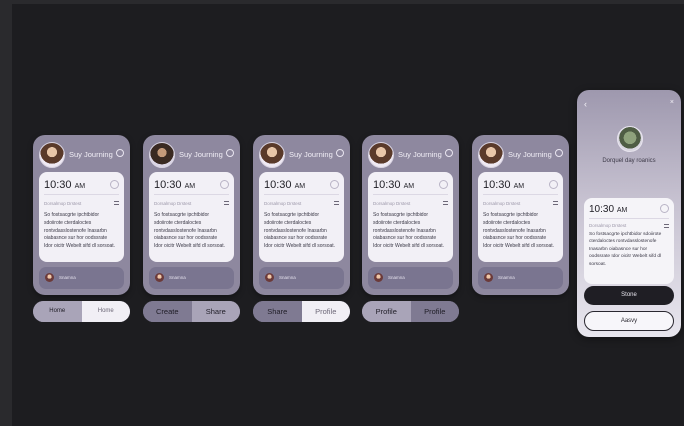 The height and width of the screenshot is (426, 684). I want to click on seg-create: Create, so click(167, 311).